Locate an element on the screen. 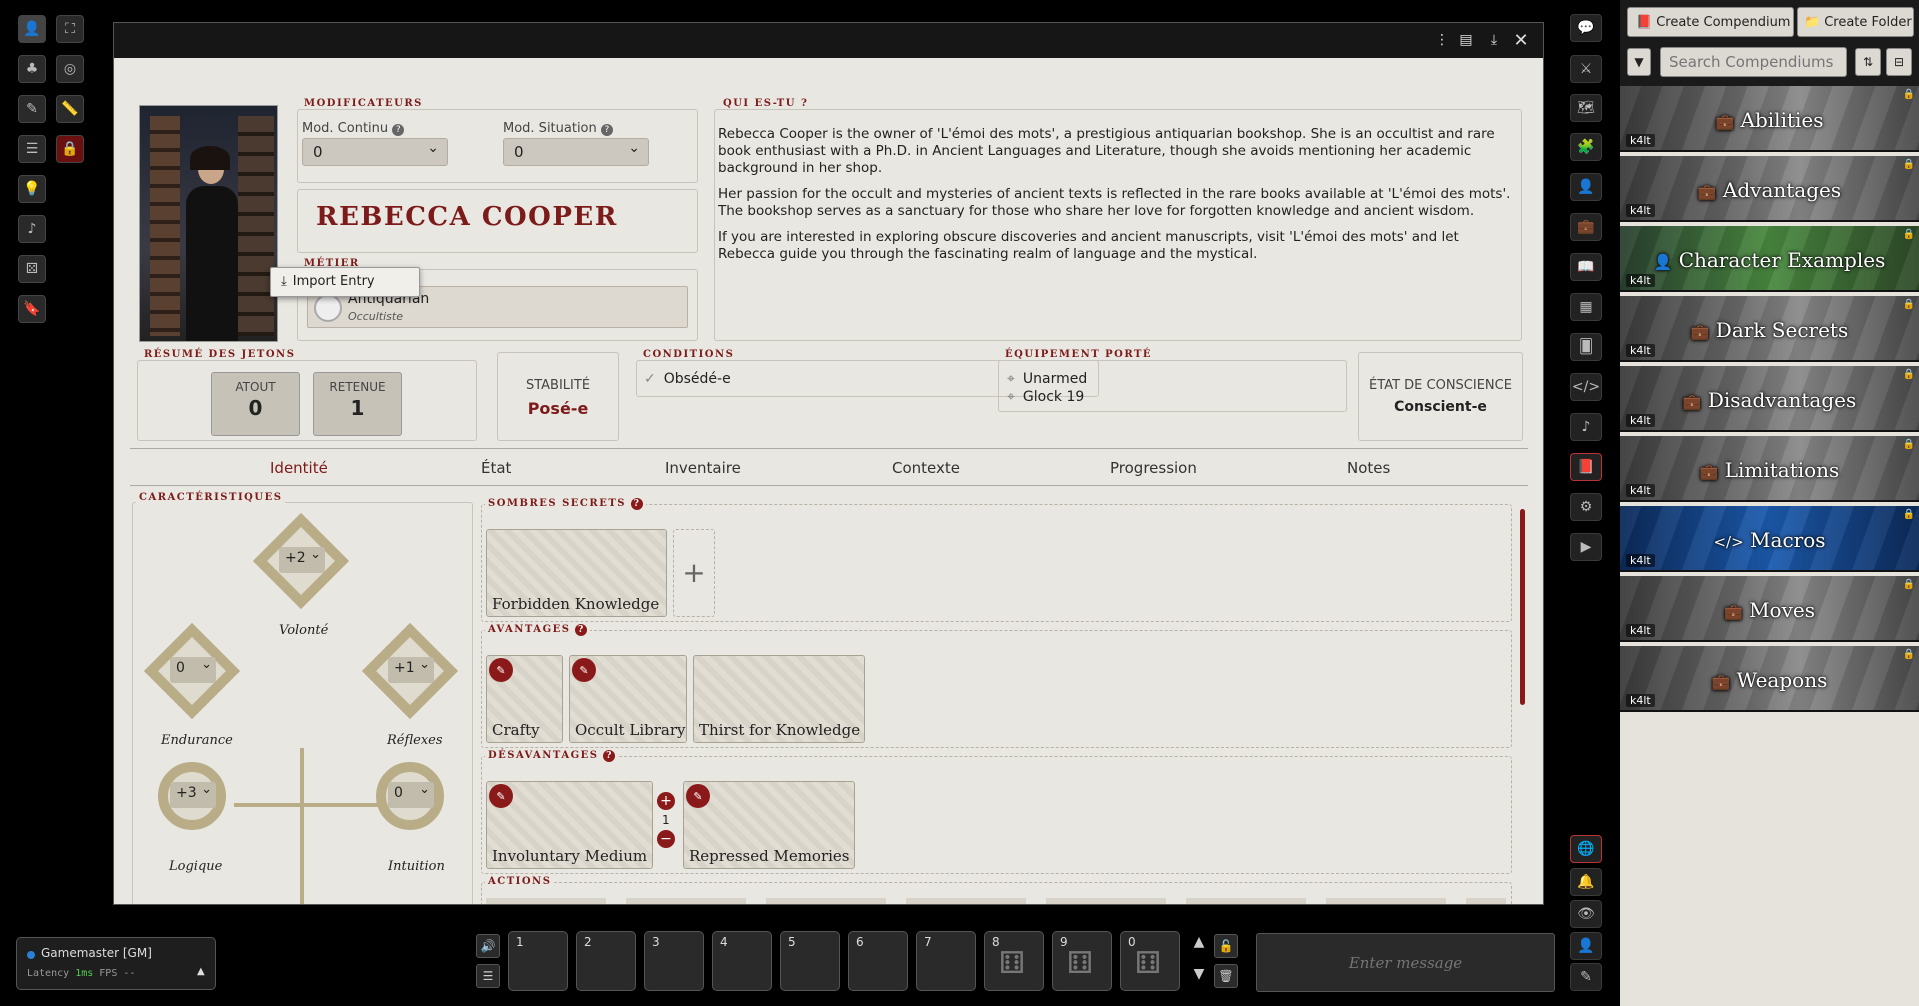 Image resolution: width=1919 pixels, height=1006 pixels. draw-icon: ✎ is located at coordinates (32, 109).